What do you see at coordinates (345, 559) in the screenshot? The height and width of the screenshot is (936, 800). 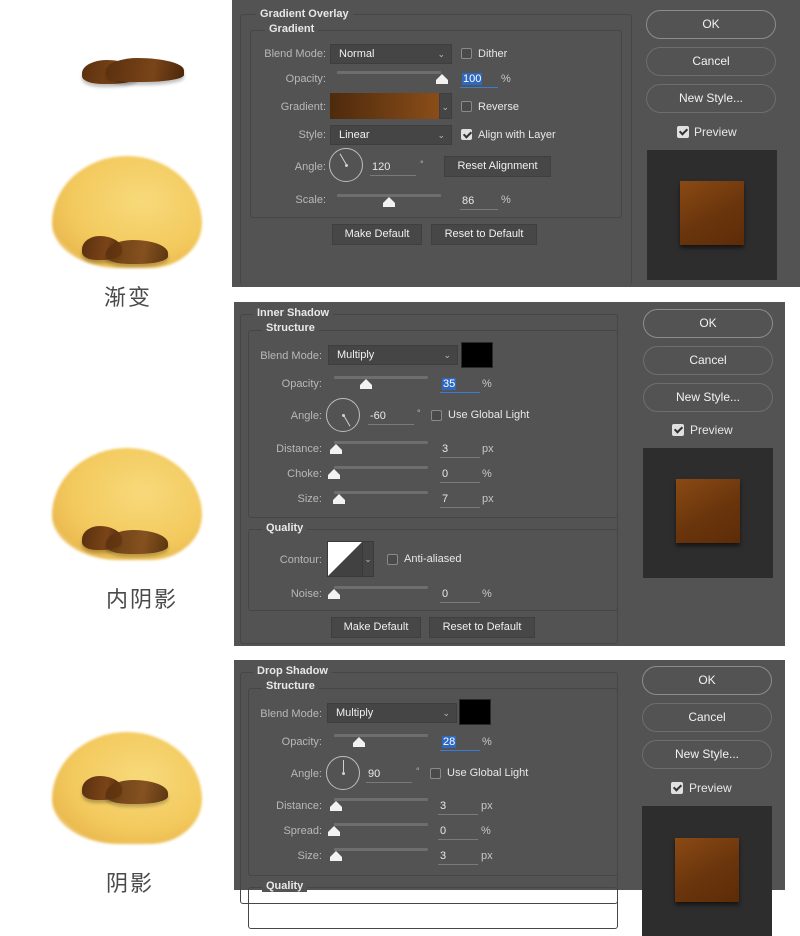 I see `contour-picker` at bounding box center [345, 559].